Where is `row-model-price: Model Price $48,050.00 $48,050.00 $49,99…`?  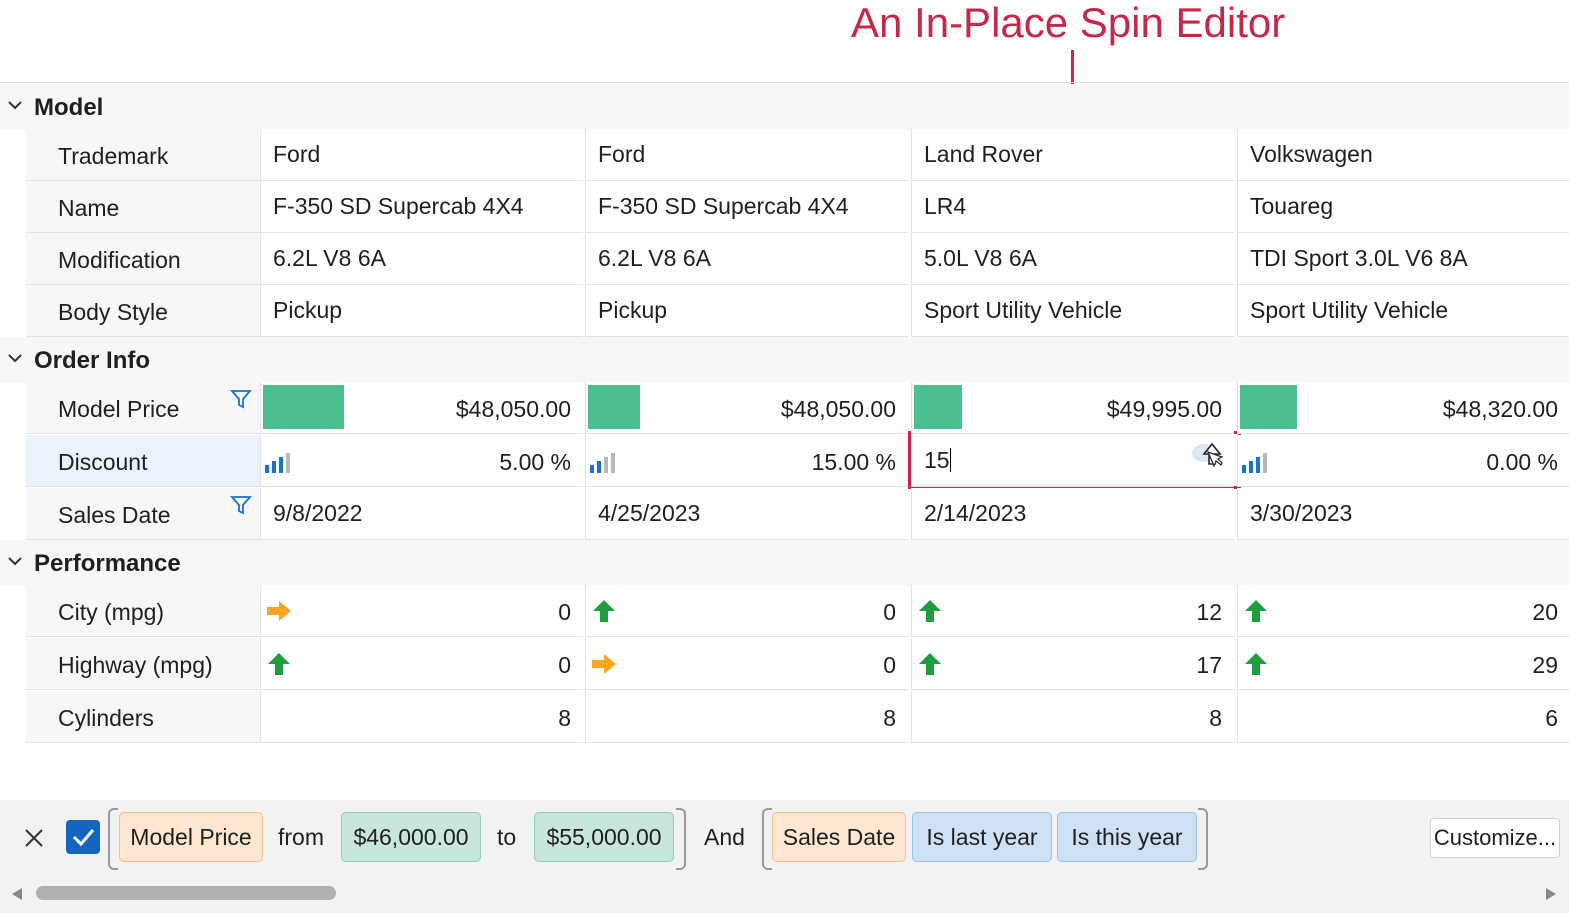
row-model-price: Model Price $48,050.00 $48,050.00 $49,99… is located at coordinates (797, 408).